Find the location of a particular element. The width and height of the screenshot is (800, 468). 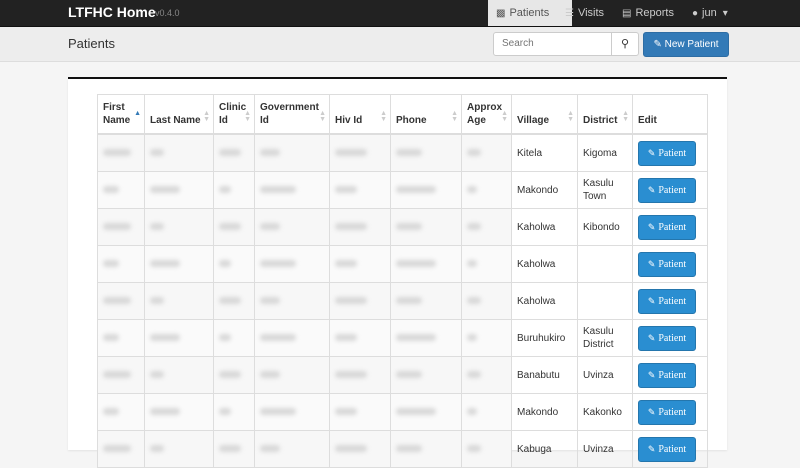

village-cell: Kitela is located at coordinates (544, 152).